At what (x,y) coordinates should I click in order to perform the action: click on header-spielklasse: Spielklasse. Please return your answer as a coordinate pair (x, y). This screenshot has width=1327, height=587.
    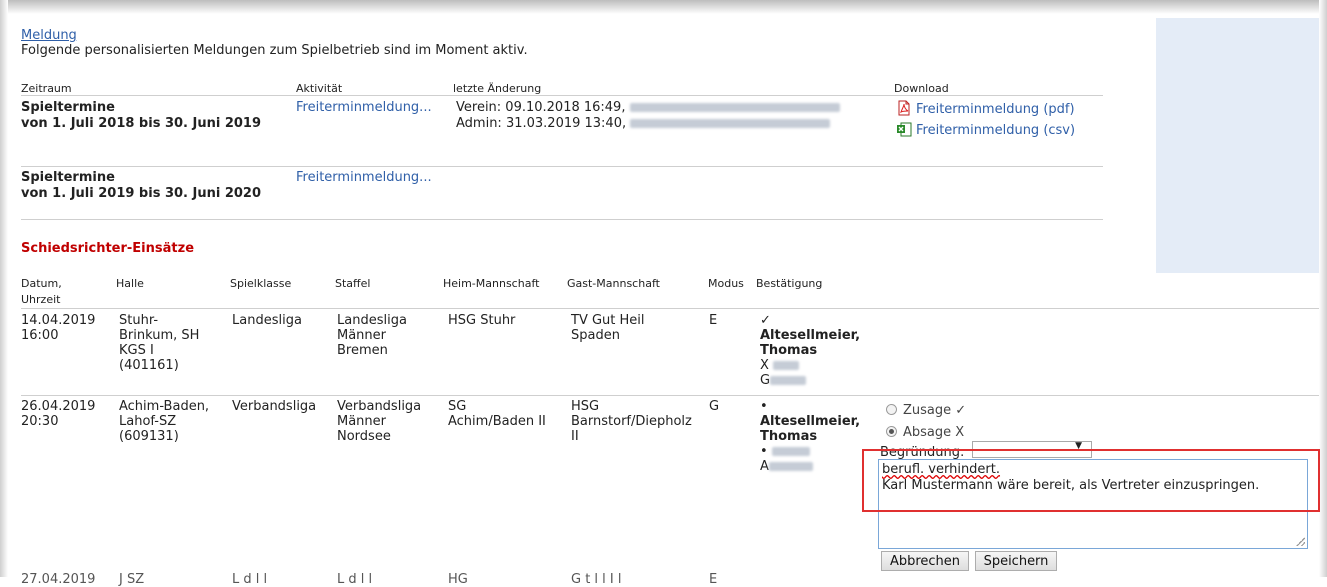
    Looking at the image, I should click on (261, 283).